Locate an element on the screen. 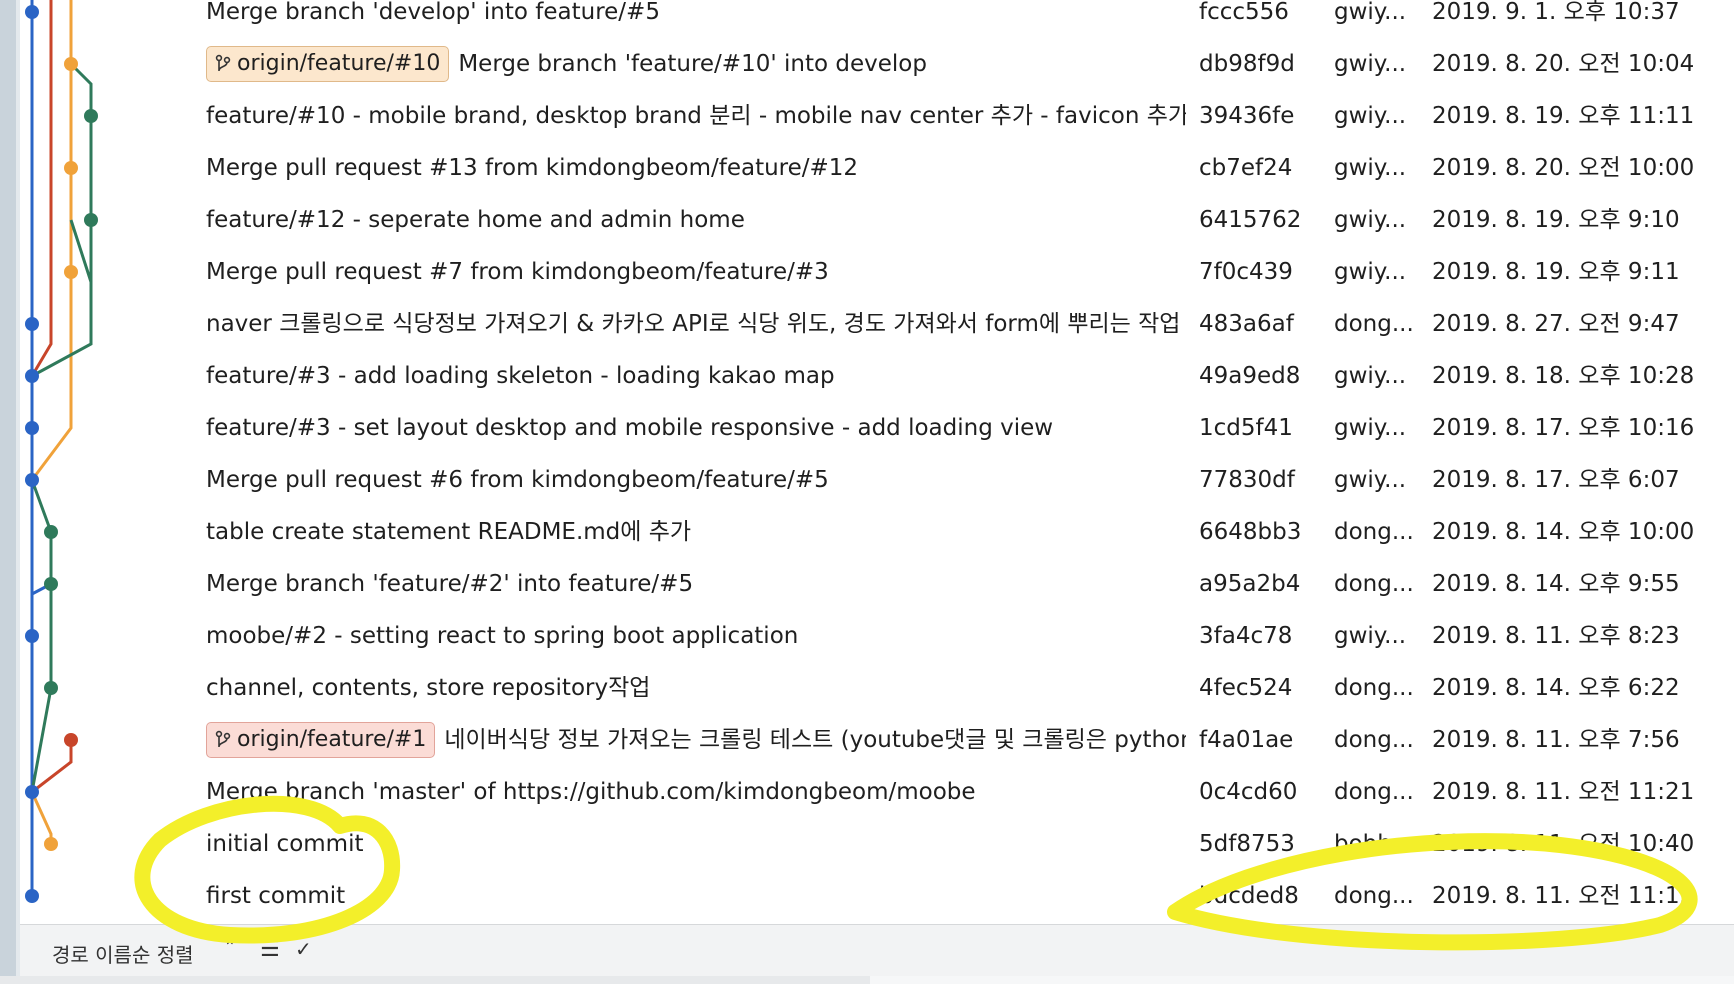 The image size is (1734, 984). chevron-down-icon: ⌃ is located at coordinates (230, 947).